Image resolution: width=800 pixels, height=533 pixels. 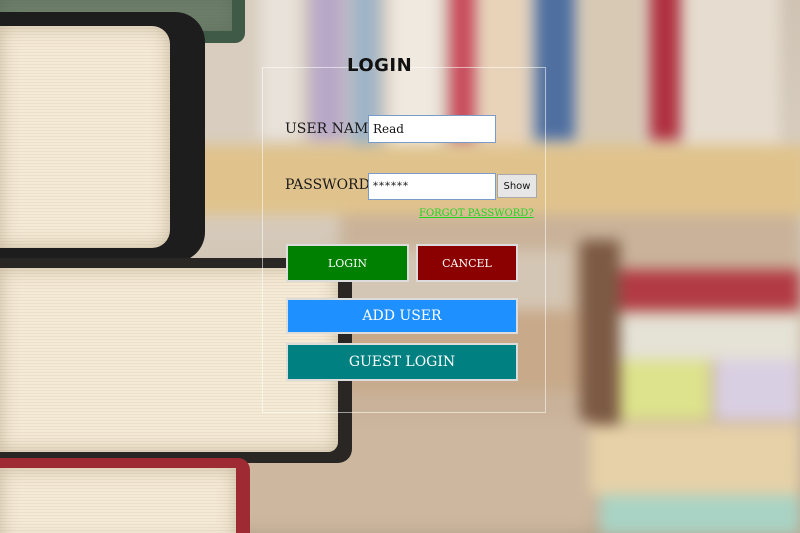 I want to click on login-title: LOGIN, so click(x=380, y=65).